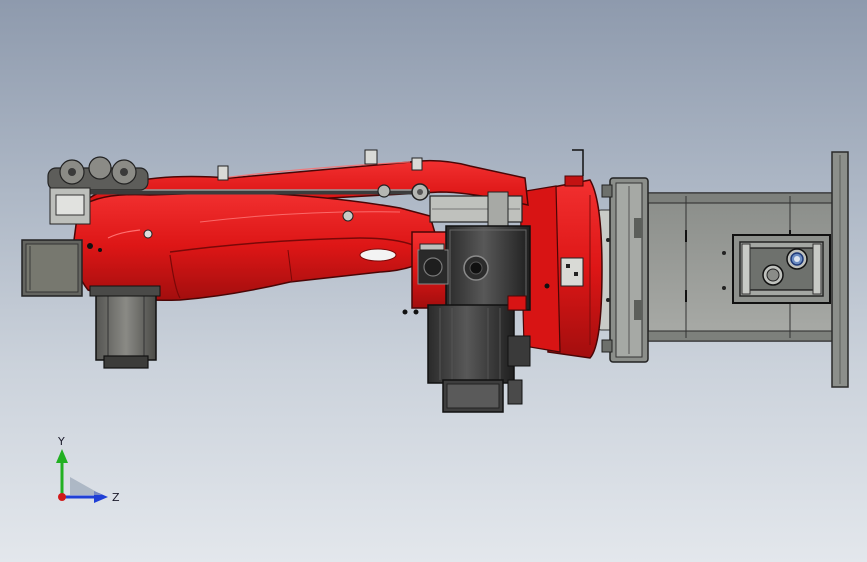 This screenshot has height=562, width=867. What do you see at coordinates (378, 255) in the screenshot?
I see `arm-slot` at bounding box center [378, 255].